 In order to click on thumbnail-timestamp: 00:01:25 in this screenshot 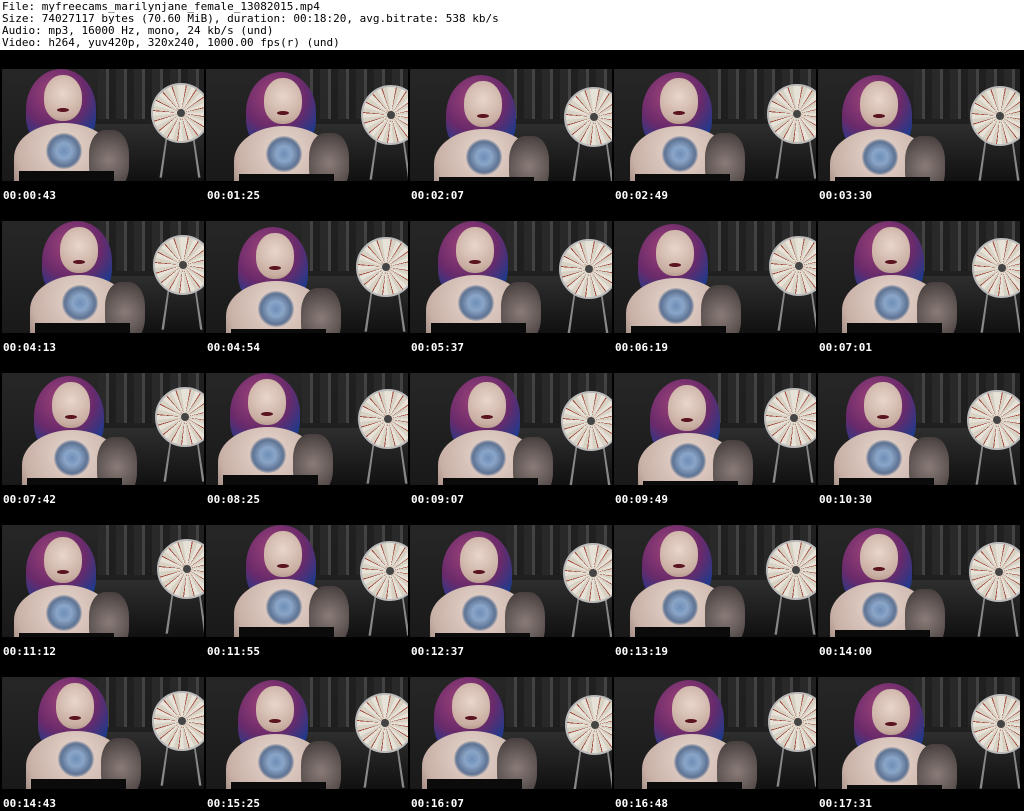, I will do `click(233, 195)`.